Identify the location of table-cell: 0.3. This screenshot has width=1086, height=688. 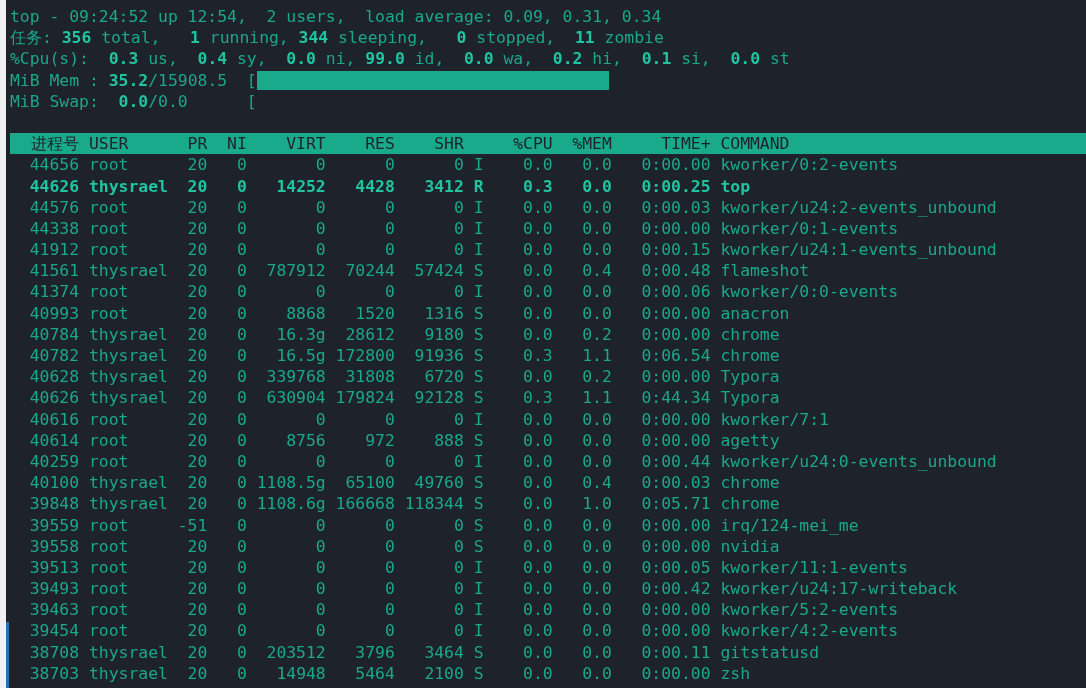
(538, 398).